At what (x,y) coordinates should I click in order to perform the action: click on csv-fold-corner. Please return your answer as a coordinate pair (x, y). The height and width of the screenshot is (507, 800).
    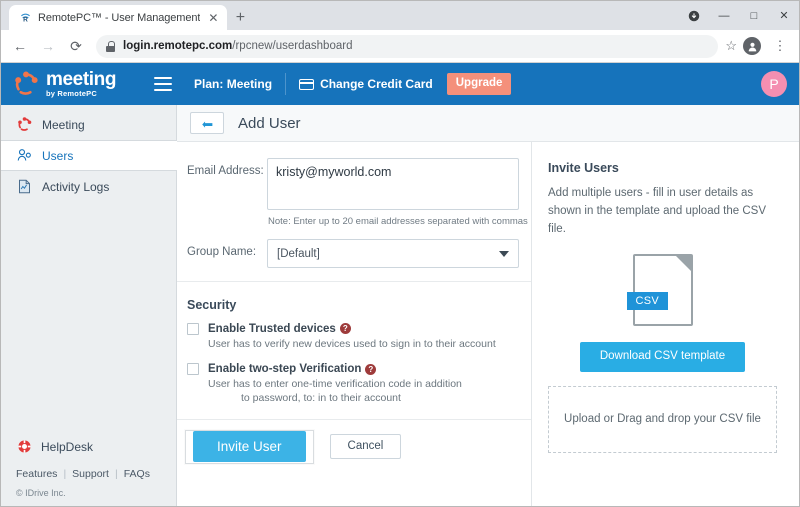
    Looking at the image, I should click on (683, 263).